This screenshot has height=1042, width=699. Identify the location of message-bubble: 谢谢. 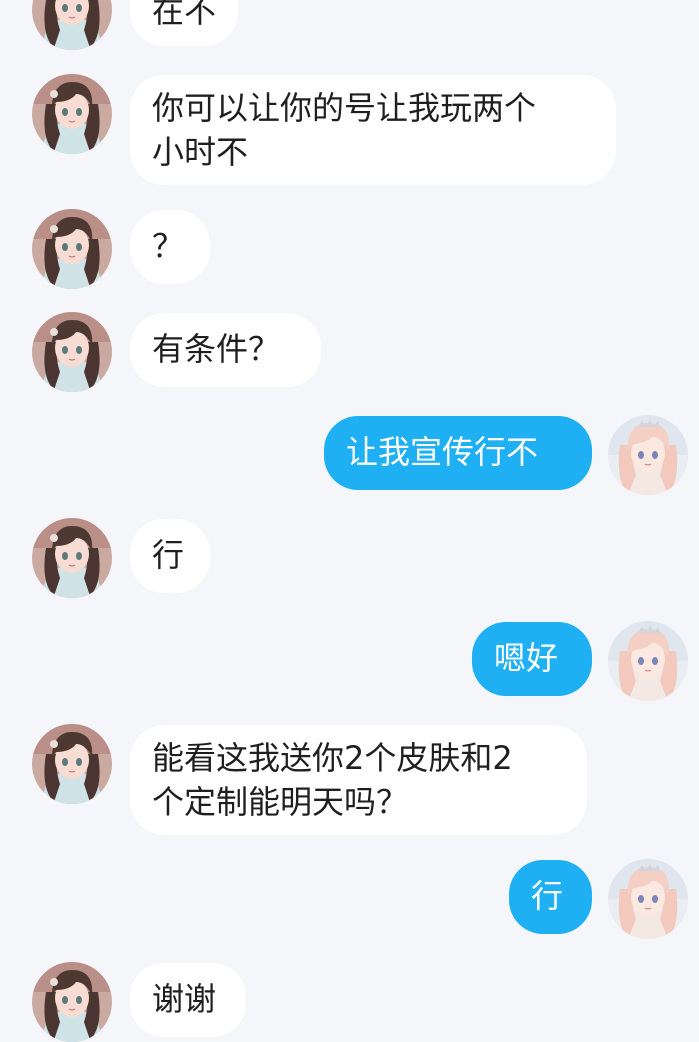
(188, 1000).